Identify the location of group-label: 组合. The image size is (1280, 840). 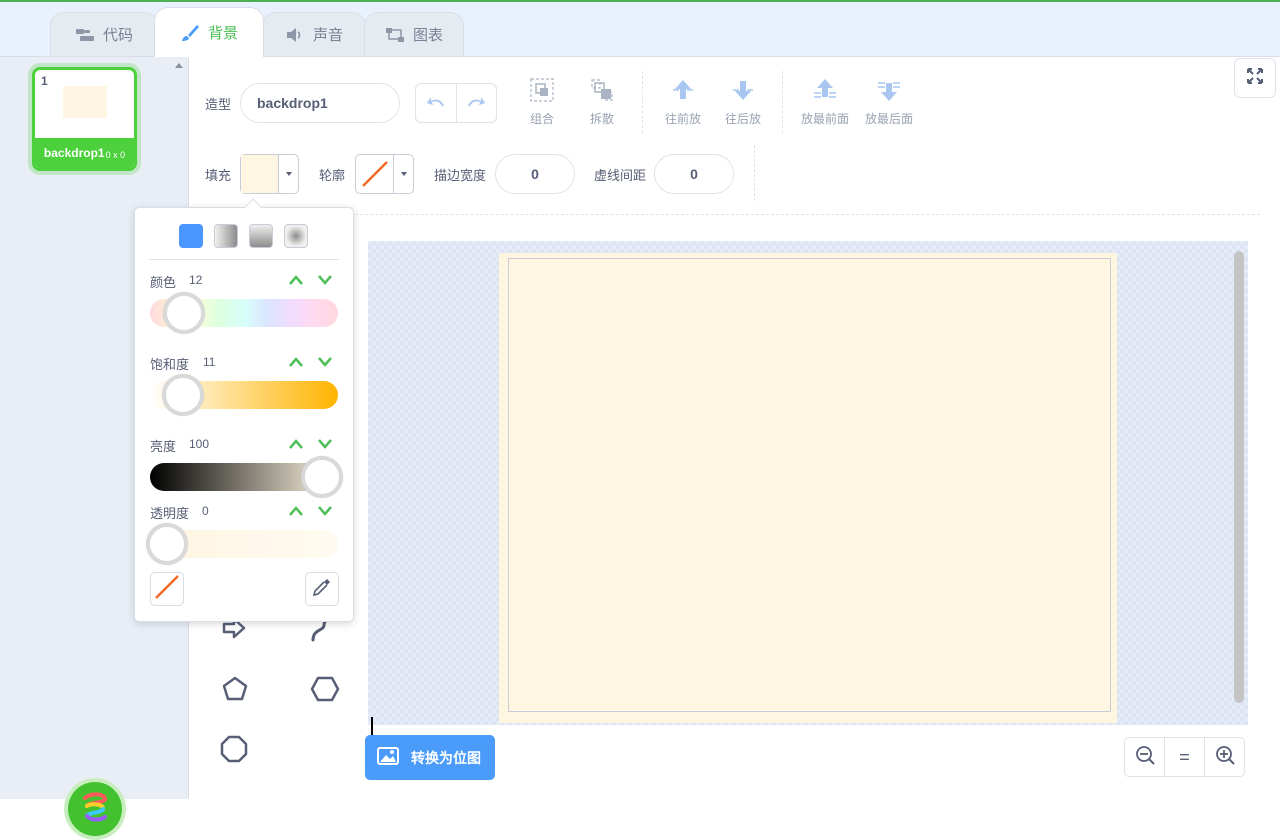
(541, 119).